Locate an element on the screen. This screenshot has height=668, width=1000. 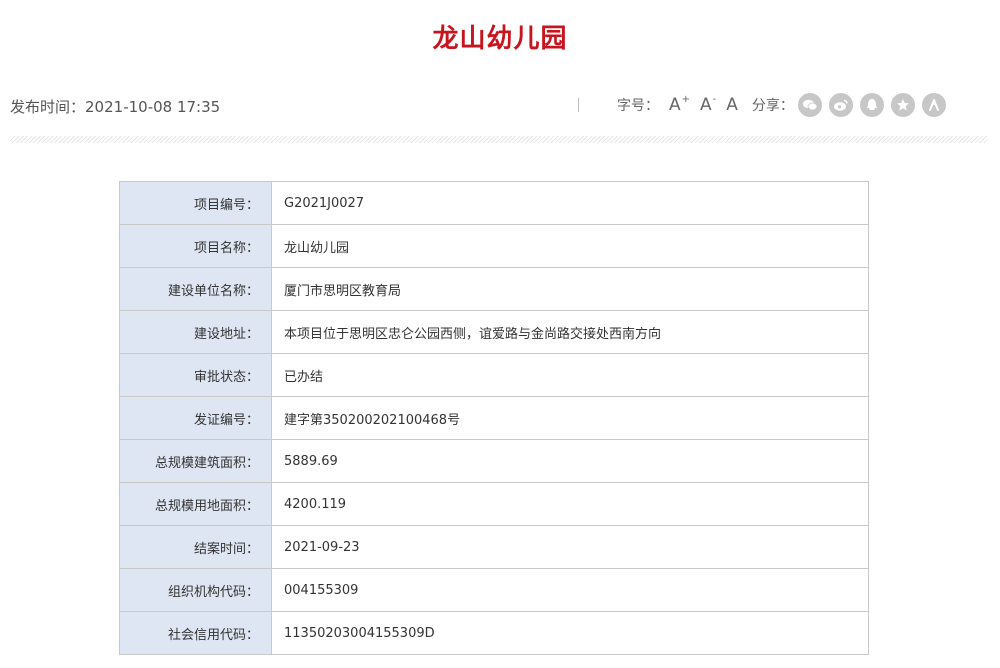
article-tools: 字号： A + A- A 分享： is located at coordinates (785, 105).